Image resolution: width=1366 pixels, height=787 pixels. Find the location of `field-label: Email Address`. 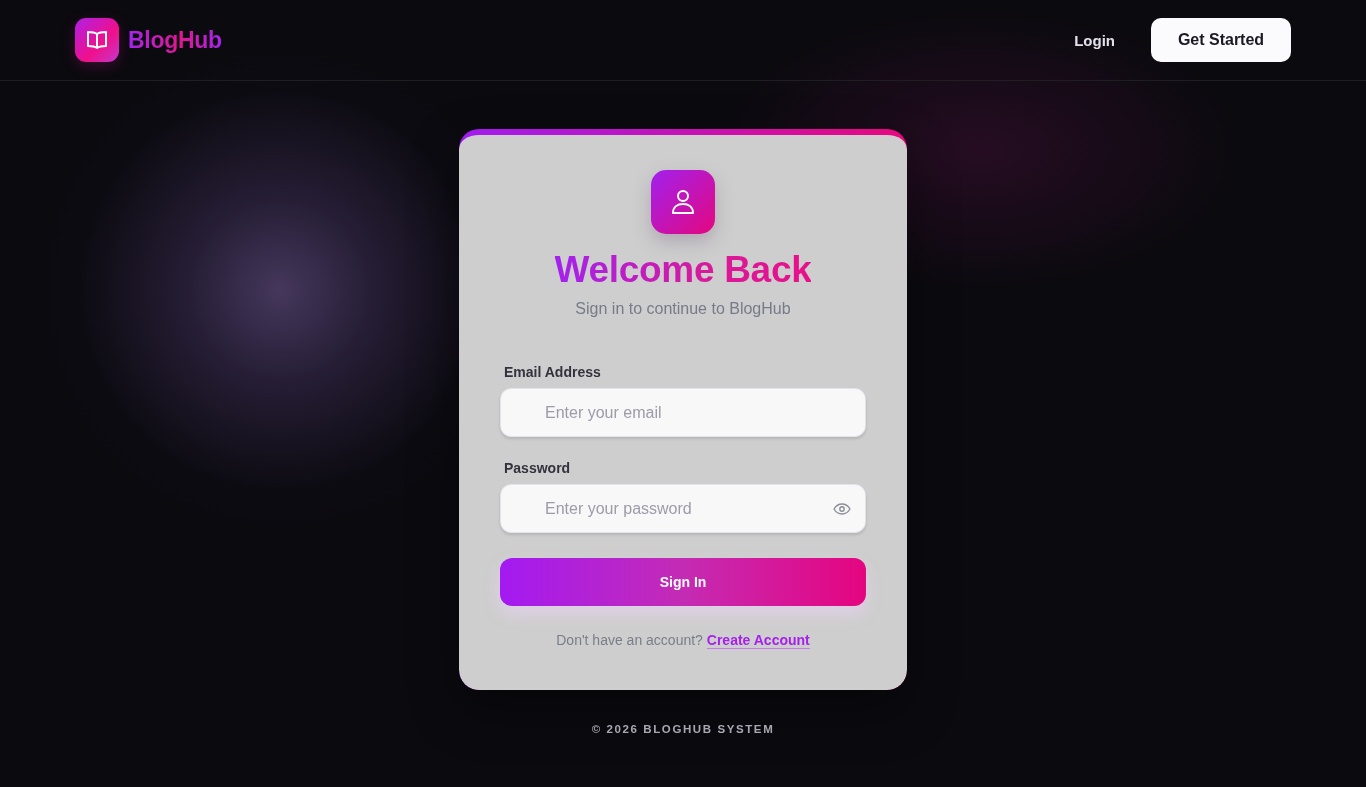

field-label: Email Address is located at coordinates (552, 372).